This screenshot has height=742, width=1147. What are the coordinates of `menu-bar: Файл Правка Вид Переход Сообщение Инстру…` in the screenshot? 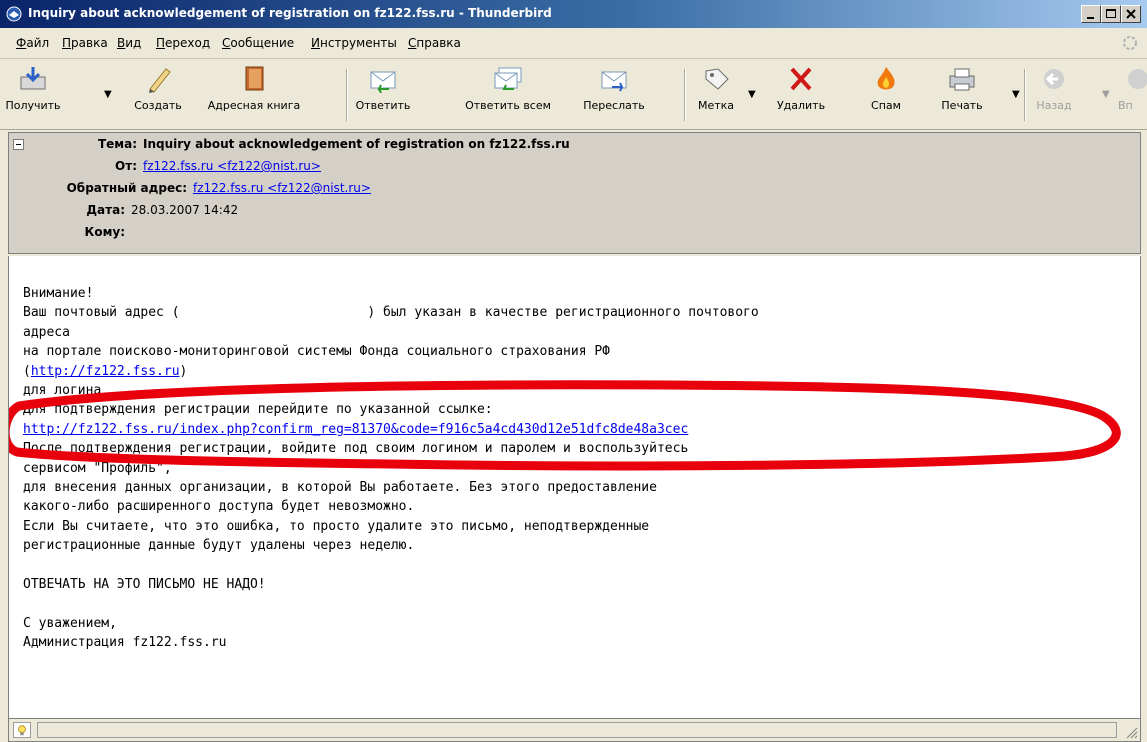 It's located at (573, 43).